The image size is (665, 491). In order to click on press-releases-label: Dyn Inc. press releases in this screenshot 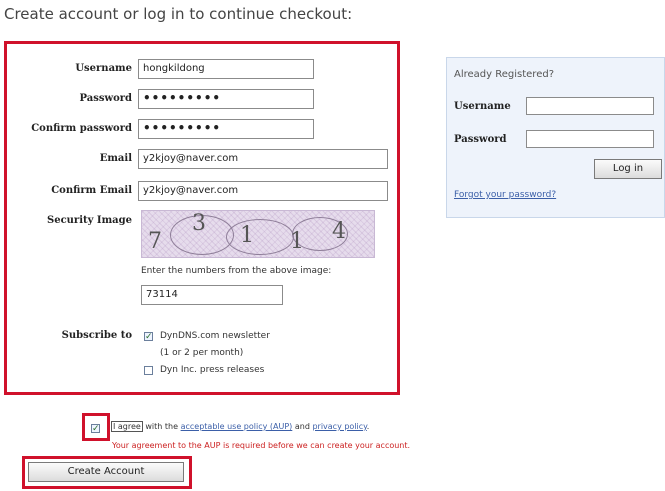, I will do `click(212, 370)`.